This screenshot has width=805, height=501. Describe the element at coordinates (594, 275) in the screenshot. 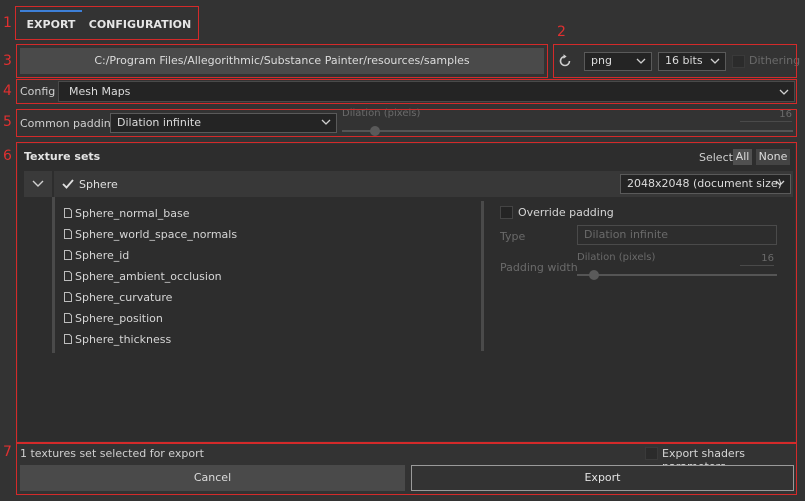

I see `set-dilation-slider-handle` at that location.